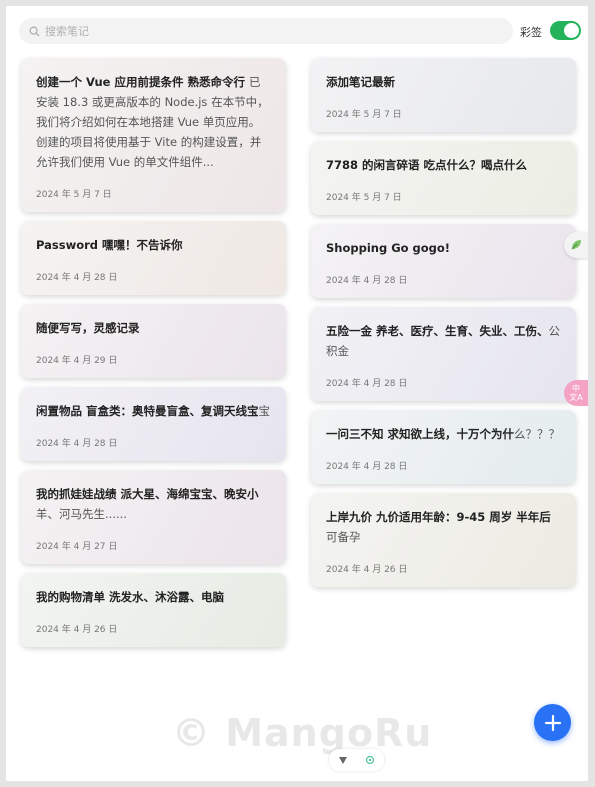  What do you see at coordinates (264, 411) in the screenshot?
I see `note-body: 宝` at bounding box center [264, 411].